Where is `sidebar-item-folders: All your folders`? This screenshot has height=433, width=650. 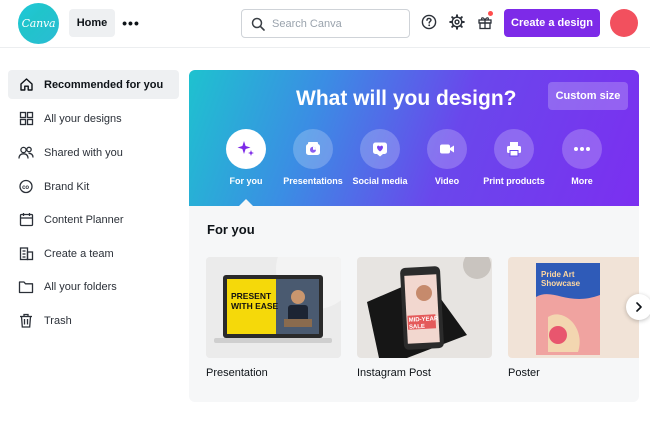
sidebar-item-folders: All your folders is located at coordinates (93, 286).